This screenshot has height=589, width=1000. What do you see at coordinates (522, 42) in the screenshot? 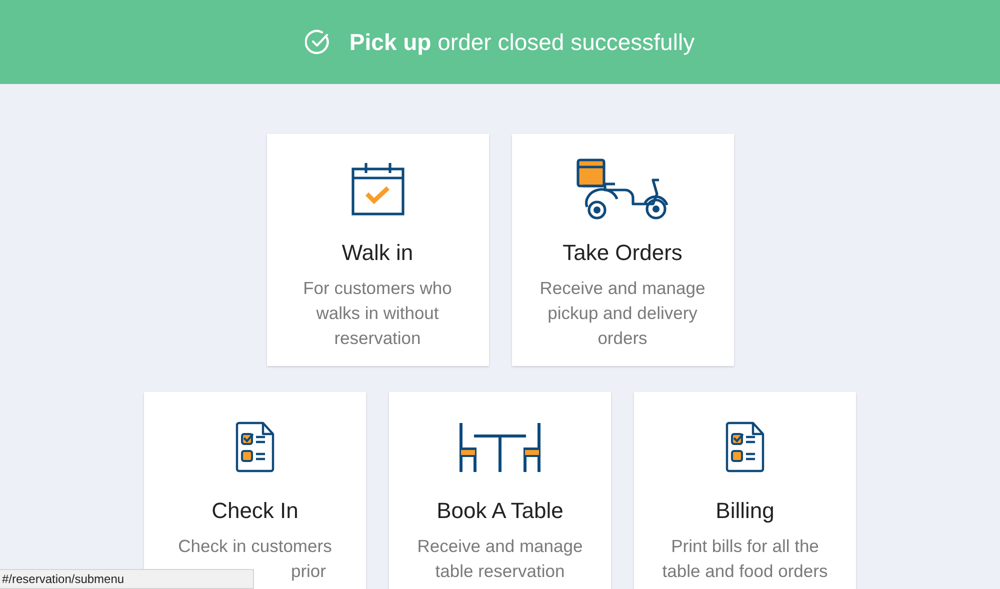
I see `banner-message: Pick up order closed successfully` at bounding box center [522, 42].